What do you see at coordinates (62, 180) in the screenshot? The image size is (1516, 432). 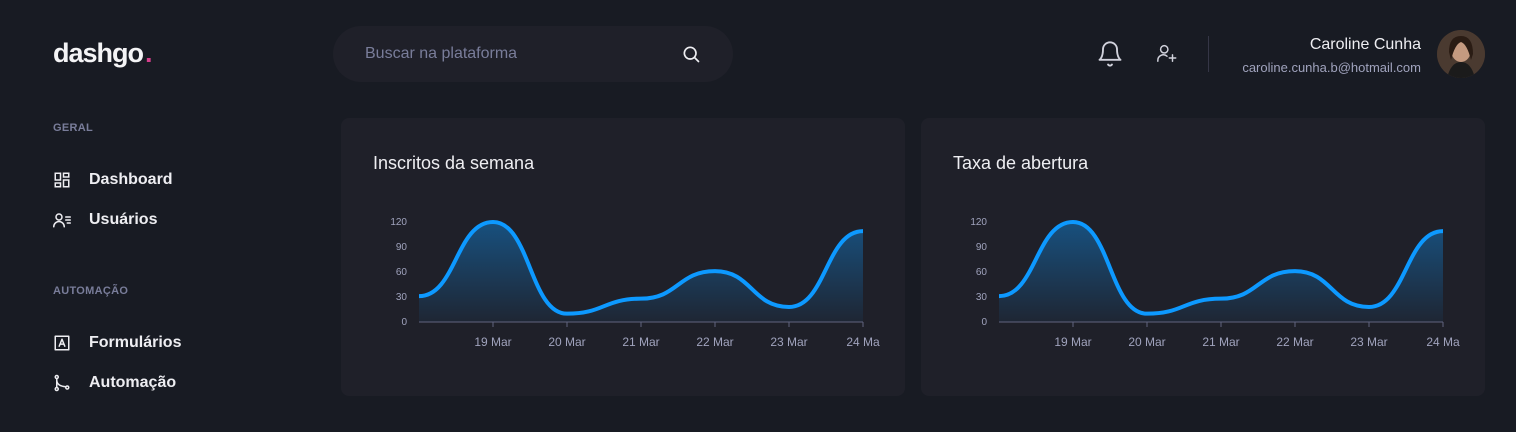 I see `dashboard-icon` at bounding box center [62, 180].